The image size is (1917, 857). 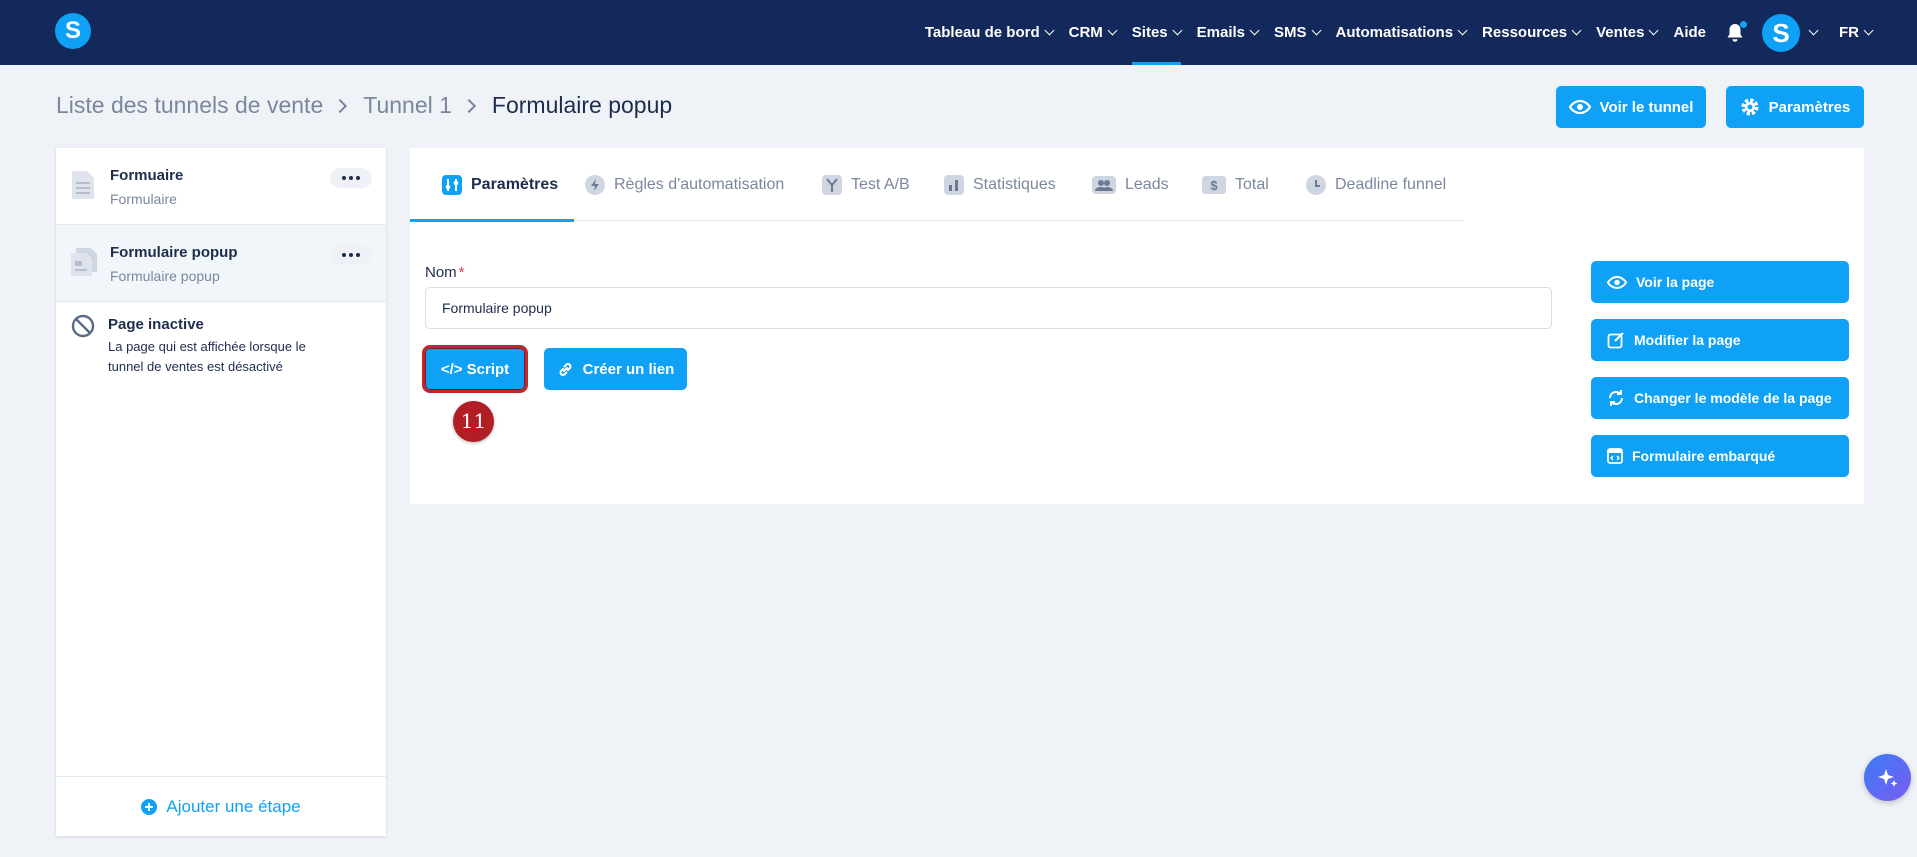 What do you see at coordinates (1221, 32) in the screenshot?
I see `nav-label: Emails` at bounding box center [1221, 32].